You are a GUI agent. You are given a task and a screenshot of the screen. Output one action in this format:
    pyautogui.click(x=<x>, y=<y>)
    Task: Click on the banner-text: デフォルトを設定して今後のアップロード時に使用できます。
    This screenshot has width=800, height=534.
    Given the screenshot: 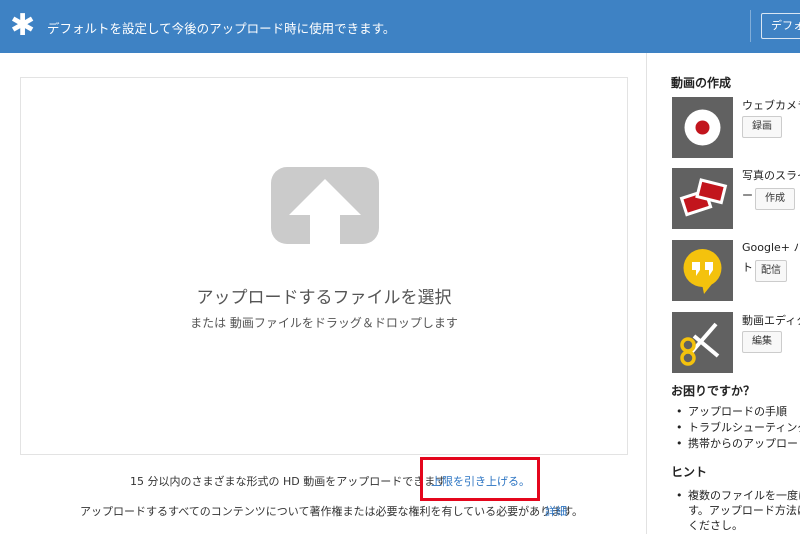 What is the action you would take?
    pyautogui.click(x=221, y=28)
    